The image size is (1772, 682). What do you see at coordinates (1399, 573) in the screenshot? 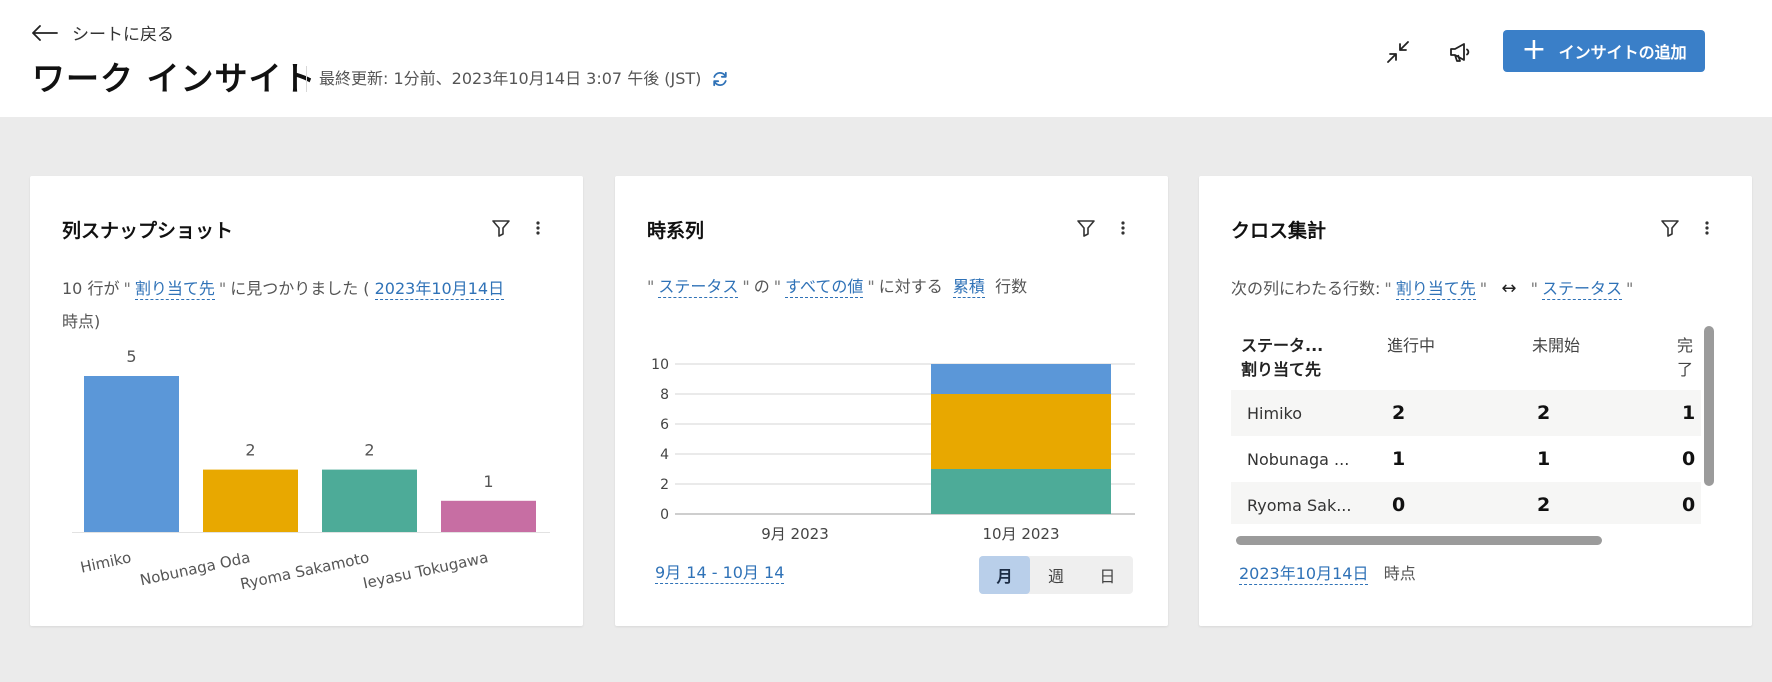
I see `as-of-suffix: 時点` at bounding box center [1399, 573].